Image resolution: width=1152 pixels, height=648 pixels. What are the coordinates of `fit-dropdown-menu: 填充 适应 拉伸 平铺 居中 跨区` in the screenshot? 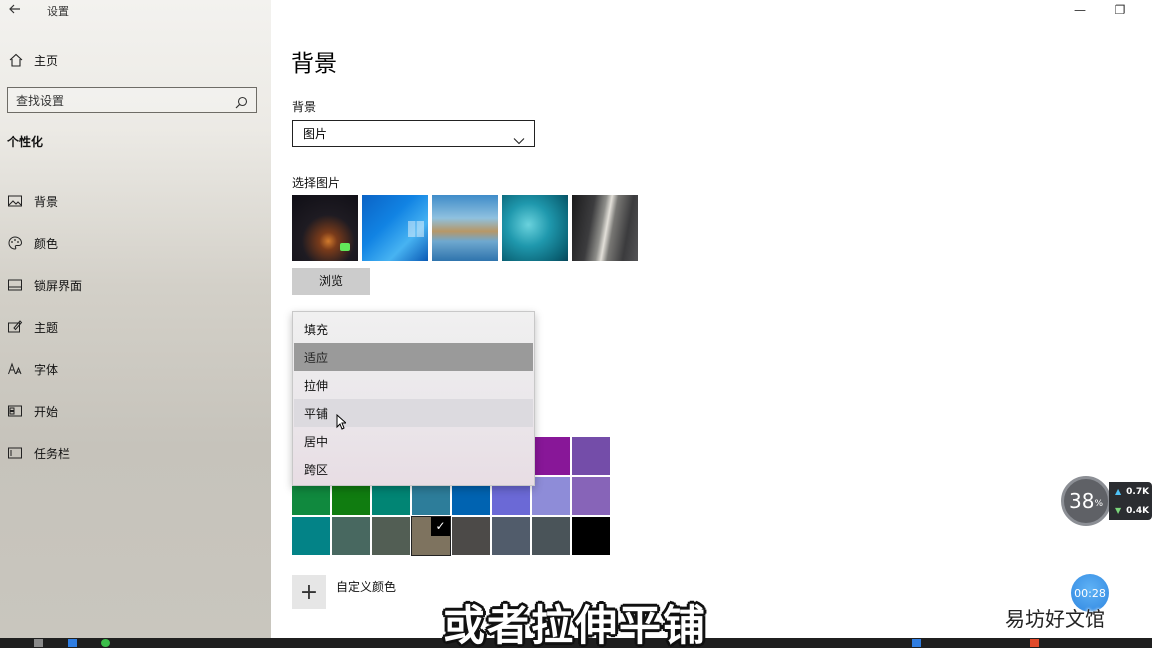 It's located at (413, 398).